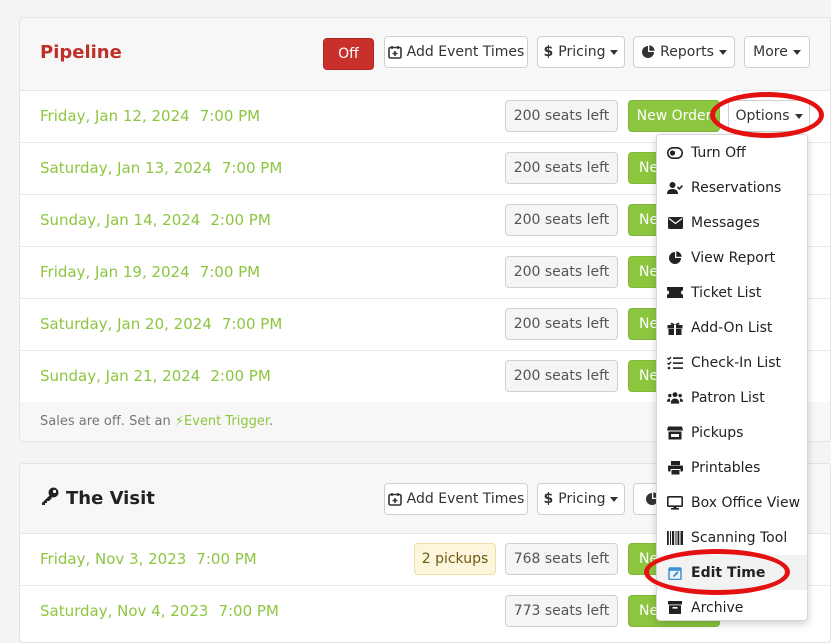 The image size is (831, 643). I want to click on footer-period: ., so click(271, 421).